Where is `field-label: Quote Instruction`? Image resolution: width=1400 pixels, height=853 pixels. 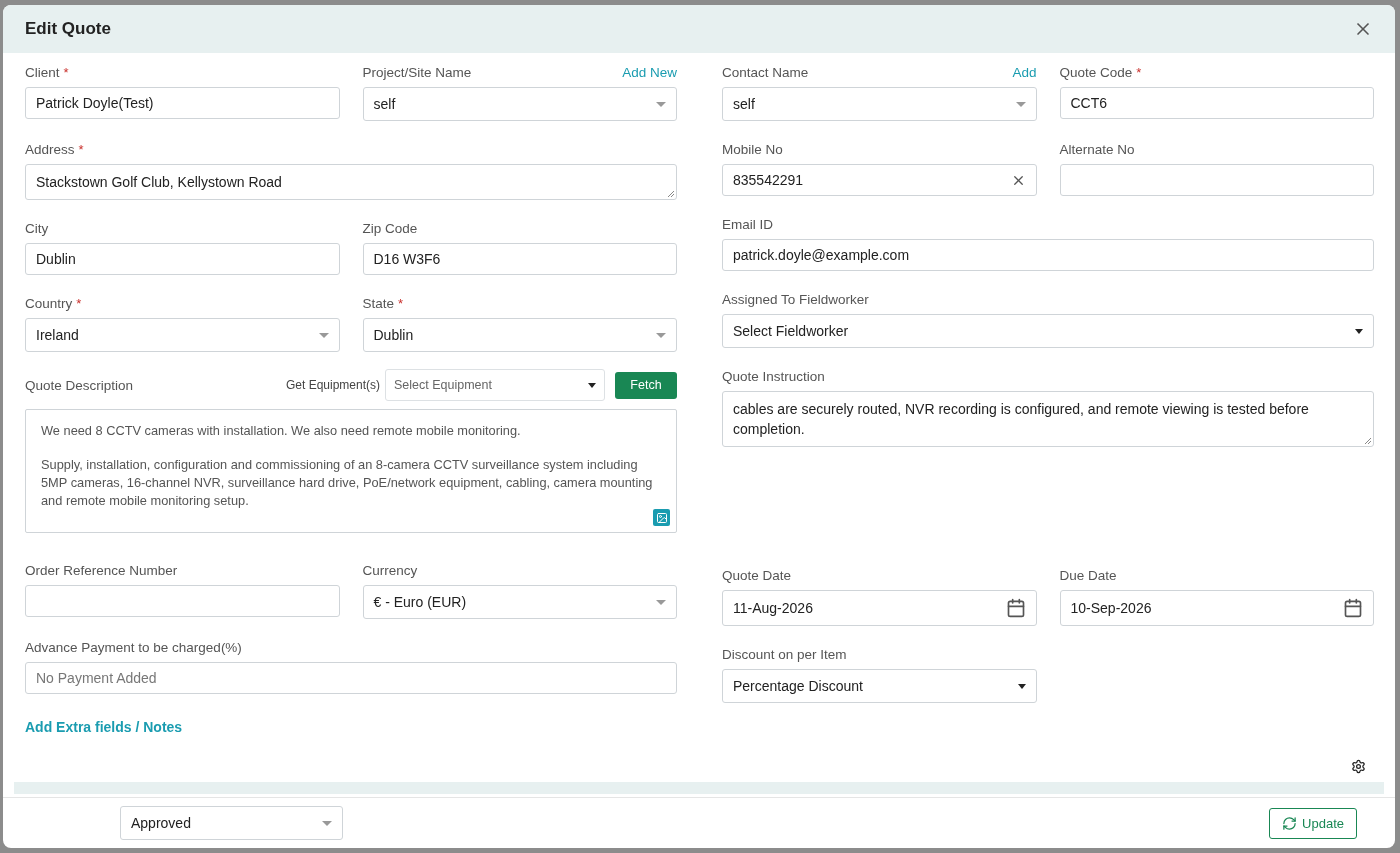
field-label: Quote Instruction is located at coordinates (773, 376).